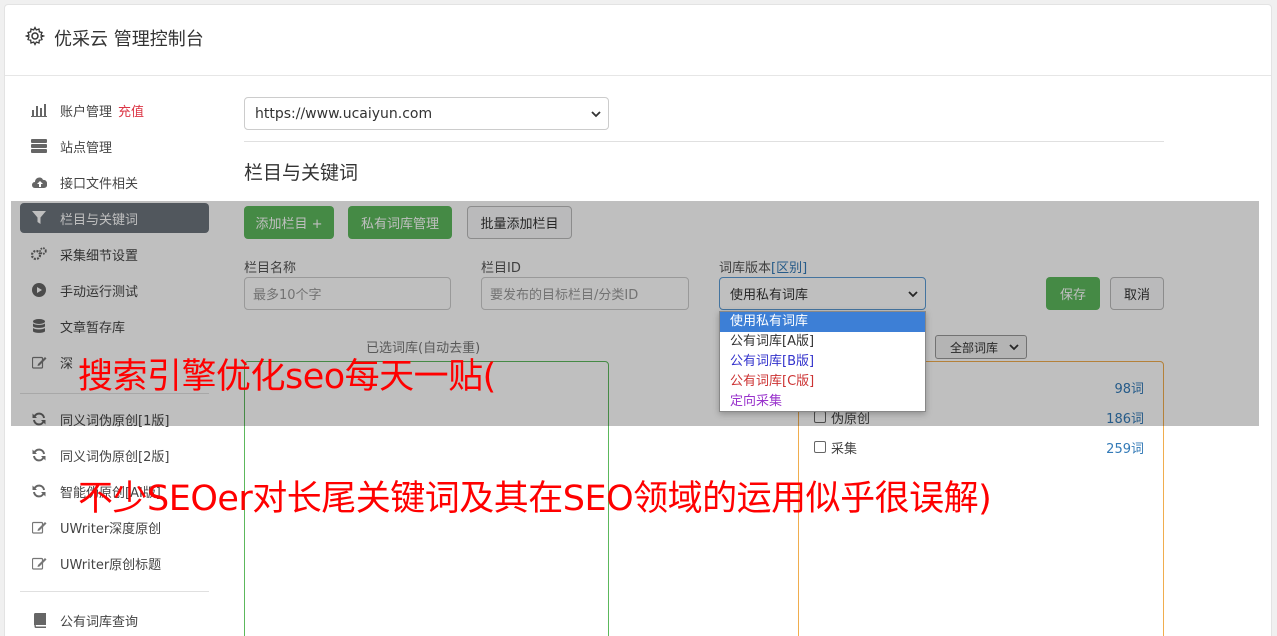 The height and width of the screenshot is (636, 1277). I want to click on sidebar-item-uwriter-title: UWriter原创标题, so click(114, 563).